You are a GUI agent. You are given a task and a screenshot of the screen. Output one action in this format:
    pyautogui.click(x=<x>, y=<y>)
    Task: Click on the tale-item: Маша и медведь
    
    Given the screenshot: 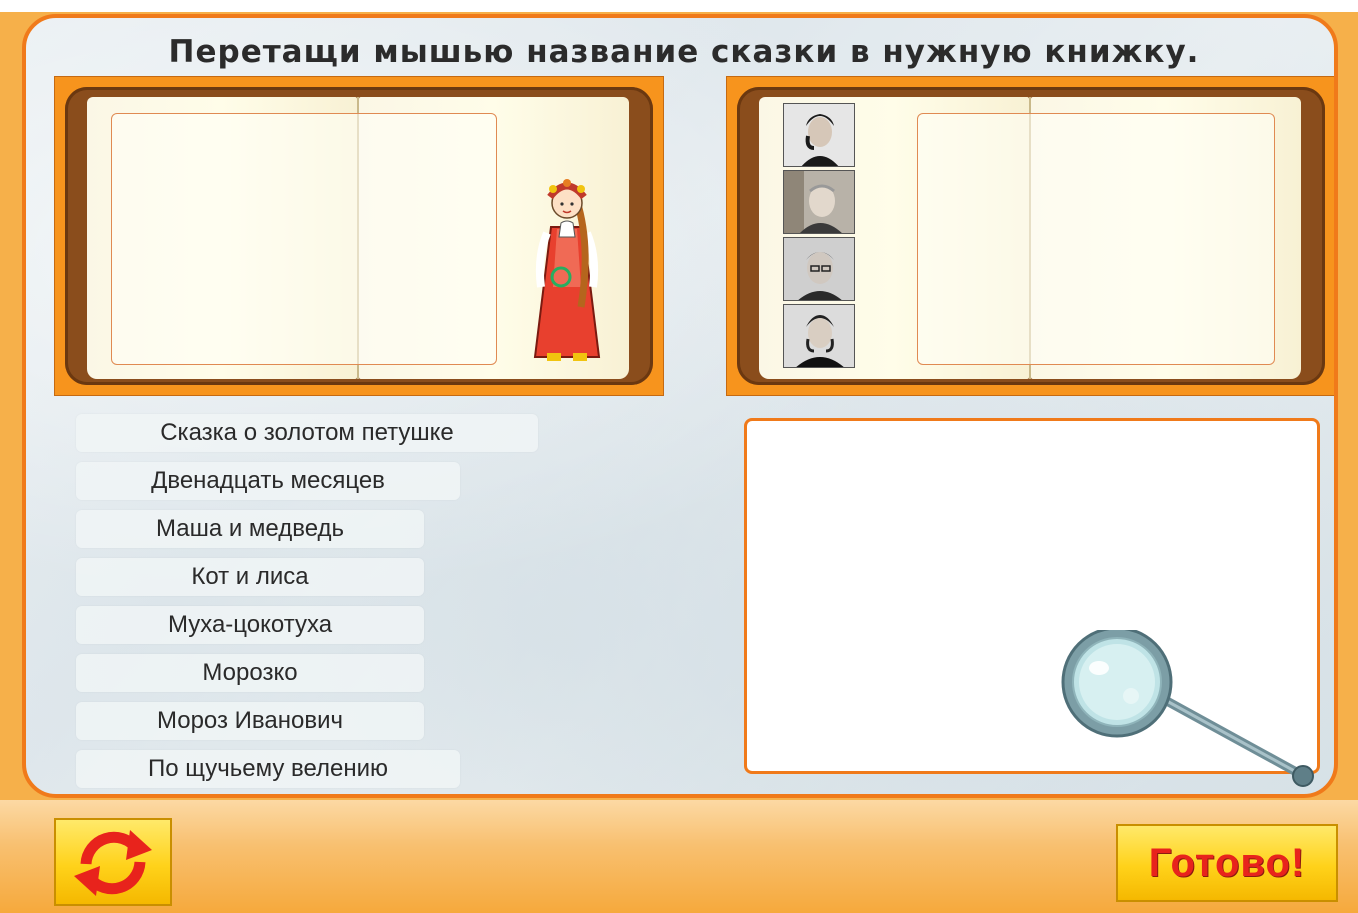 What is the action you would take?
    pyautogui.click(x=250, y=529)
    